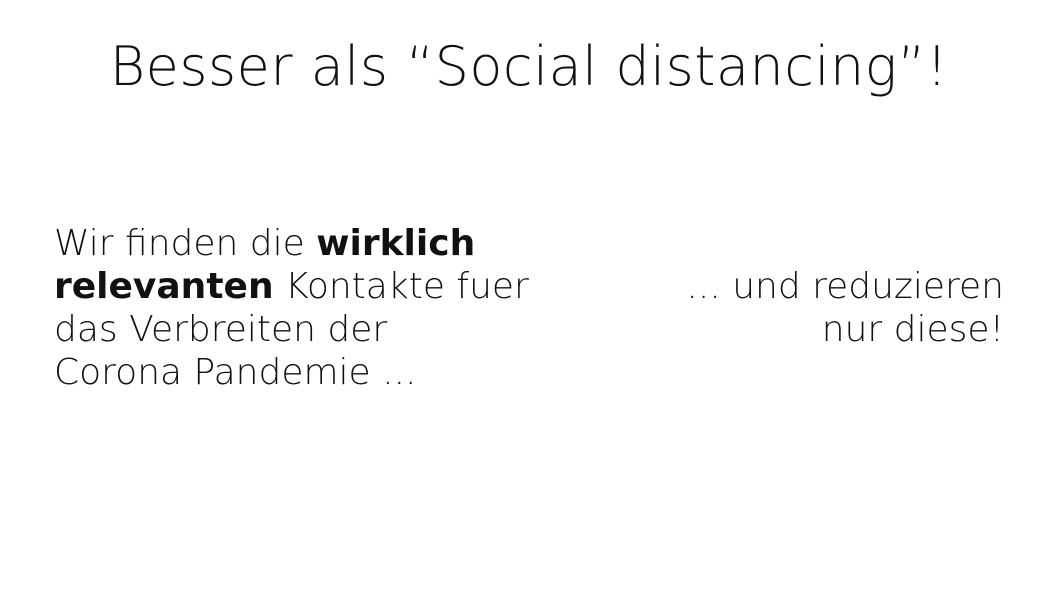 Image resolution: width=1058 pixels, height=595 pixels. I want to click on left-line-2-plain: Kontakte fuer, so click(401, 286).